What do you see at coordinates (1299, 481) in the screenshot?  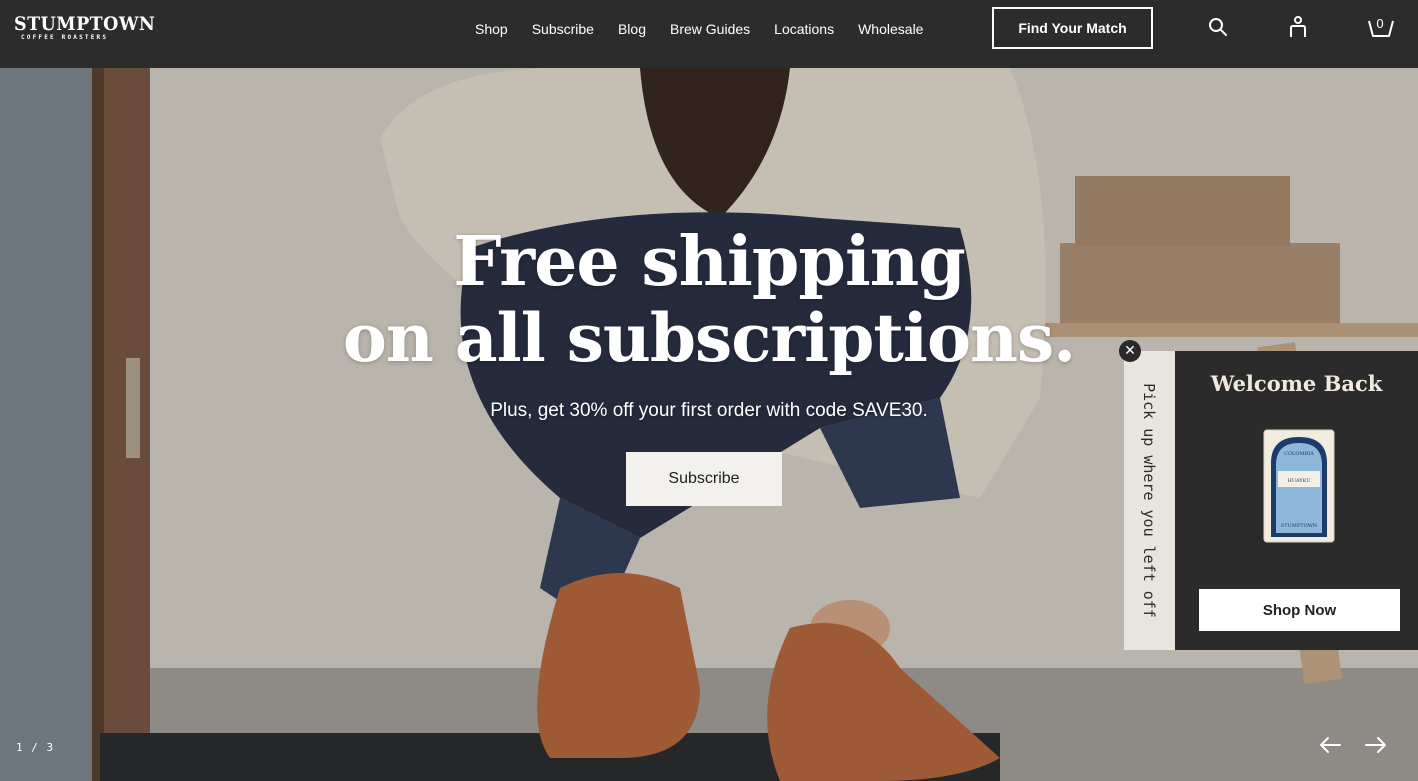 I see `bag-label-name: HUAYKU` at bounding box center [1299, 481].